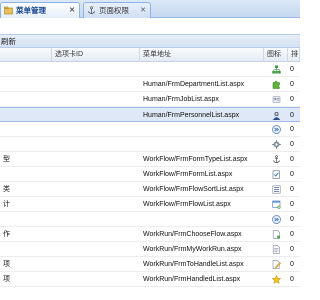  What do you see at coordinates (6, 189) in the screenshot?
I see `cell-name: 类` at bounding box center [6, 189].